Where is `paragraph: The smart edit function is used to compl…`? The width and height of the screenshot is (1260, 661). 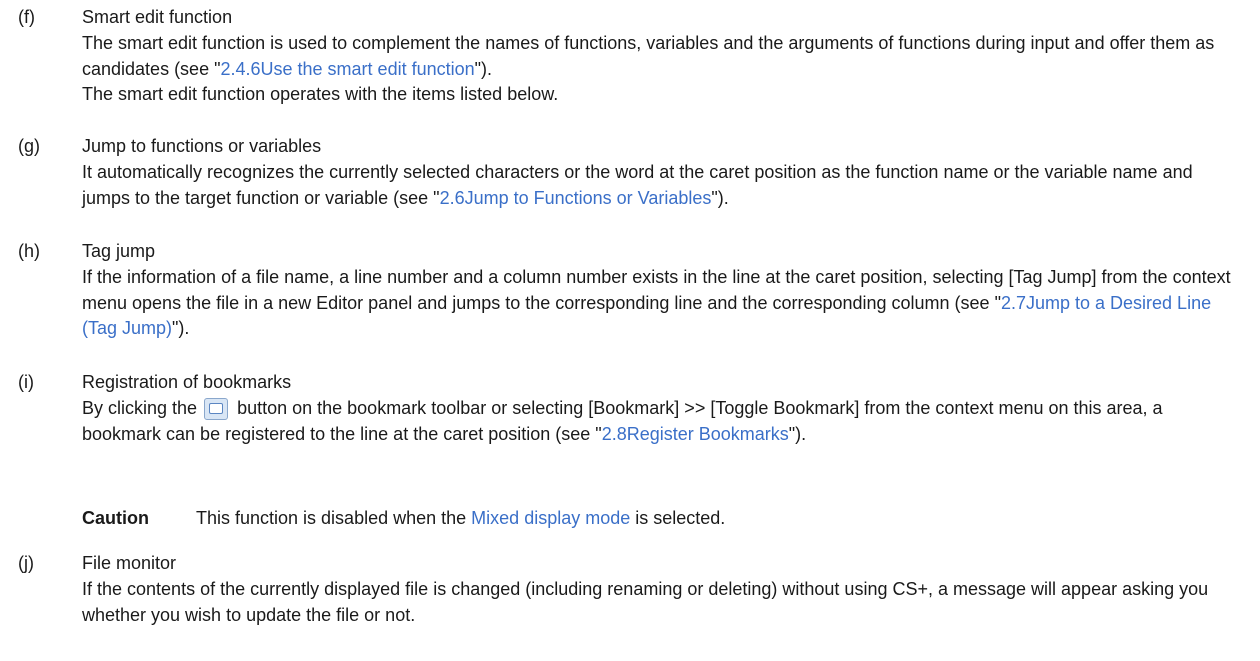 paragraph: The smart edit function is used to compl… is located at coordinates (662, 56).